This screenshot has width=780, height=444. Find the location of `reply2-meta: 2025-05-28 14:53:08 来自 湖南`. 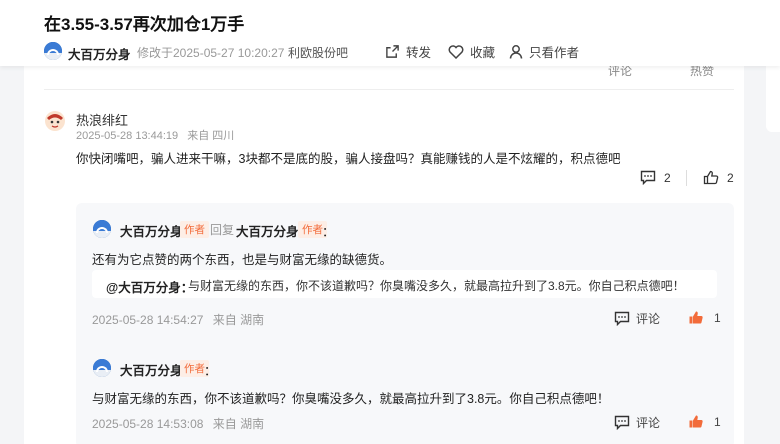

reply2-meta: 2025-05-28 14:53:08 来自 湖南 is located at coordinates (178, 423).